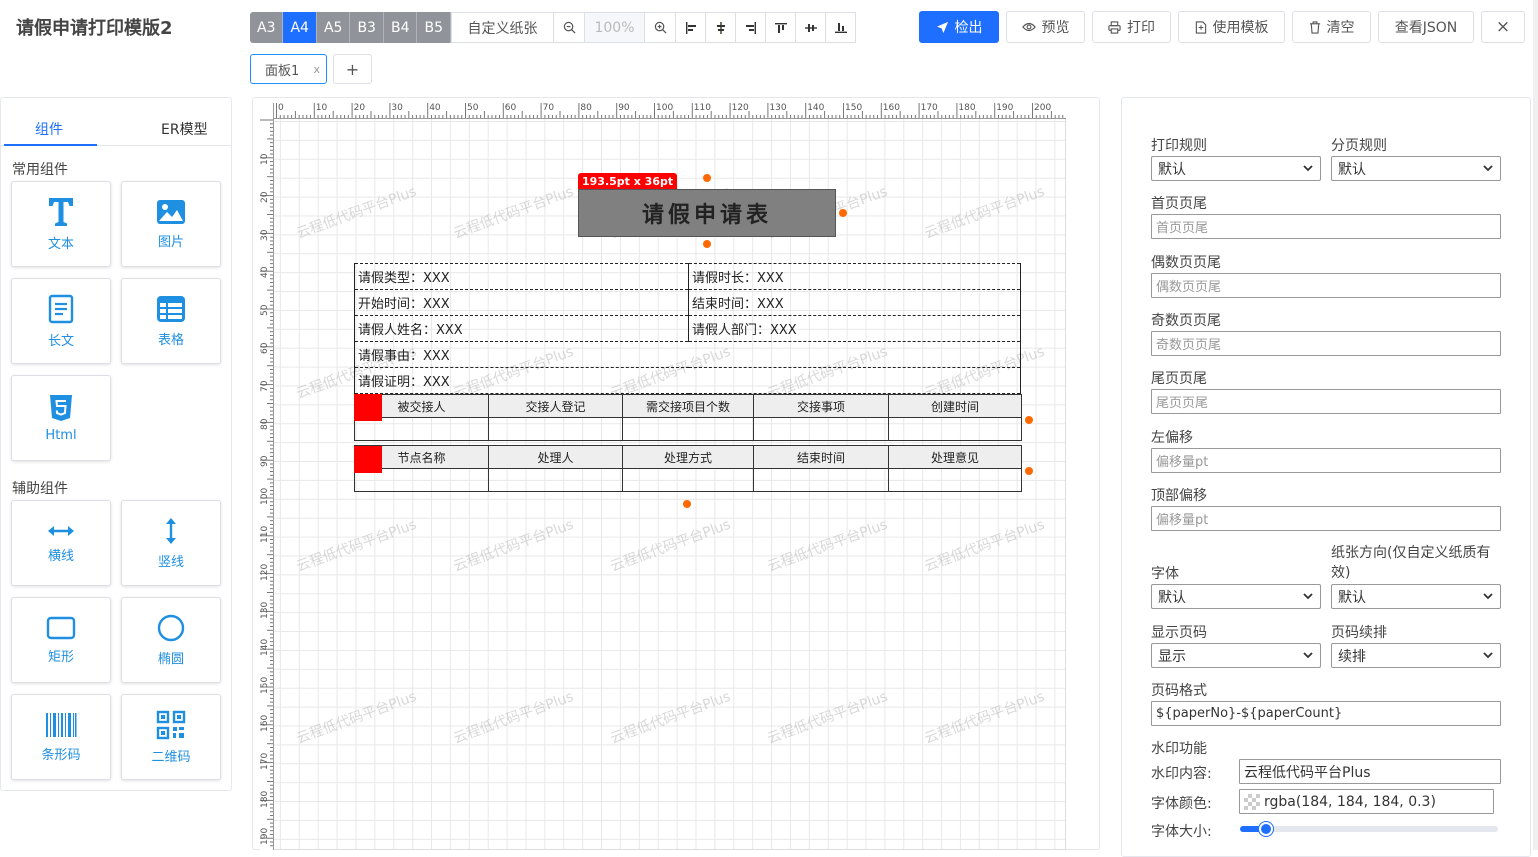  What do you see at coordinates (1236, 168) in the screenshot?
I see `print-rule-select: 默认` at bounding box center [1236, 168].